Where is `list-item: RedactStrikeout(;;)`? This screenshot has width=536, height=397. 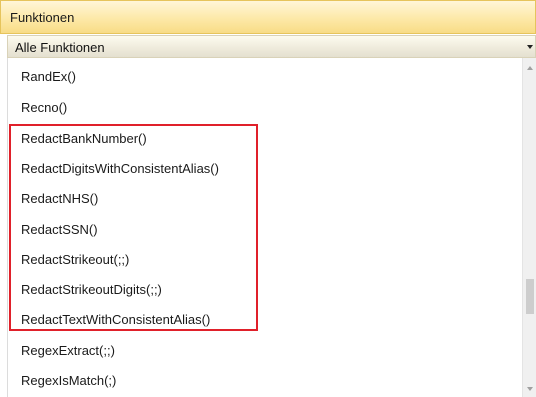 list-item: RedactStrikeout(;;) is located at coordinates (75, 260).